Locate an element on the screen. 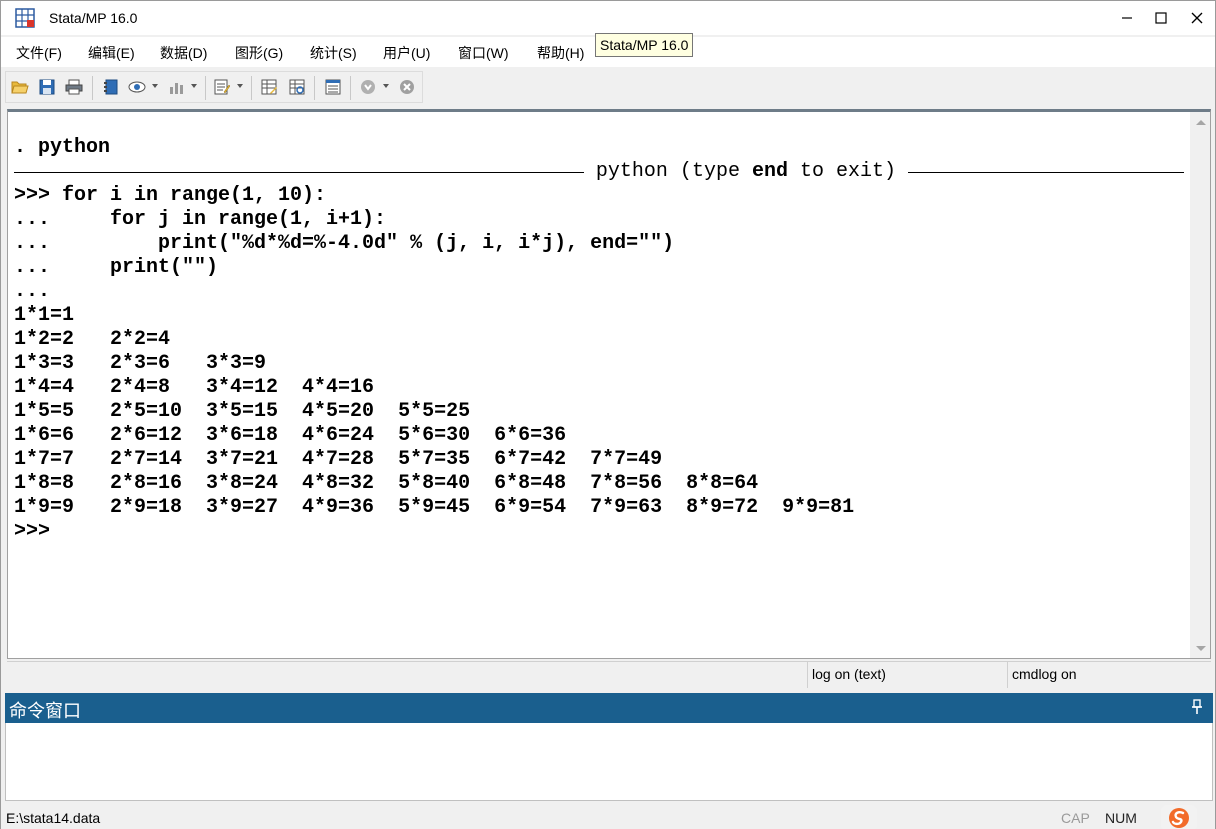  menu-file: 文件(F) is located at coordinates (39, 53).